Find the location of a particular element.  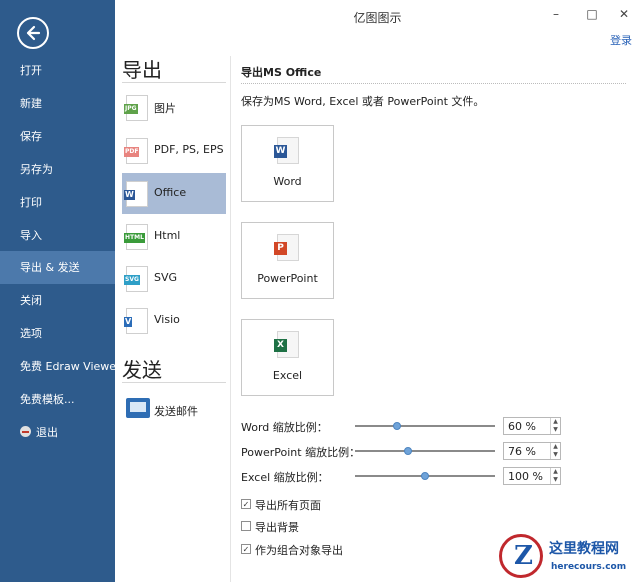

format-visio: V Visio is located at coordinates (174, 320).